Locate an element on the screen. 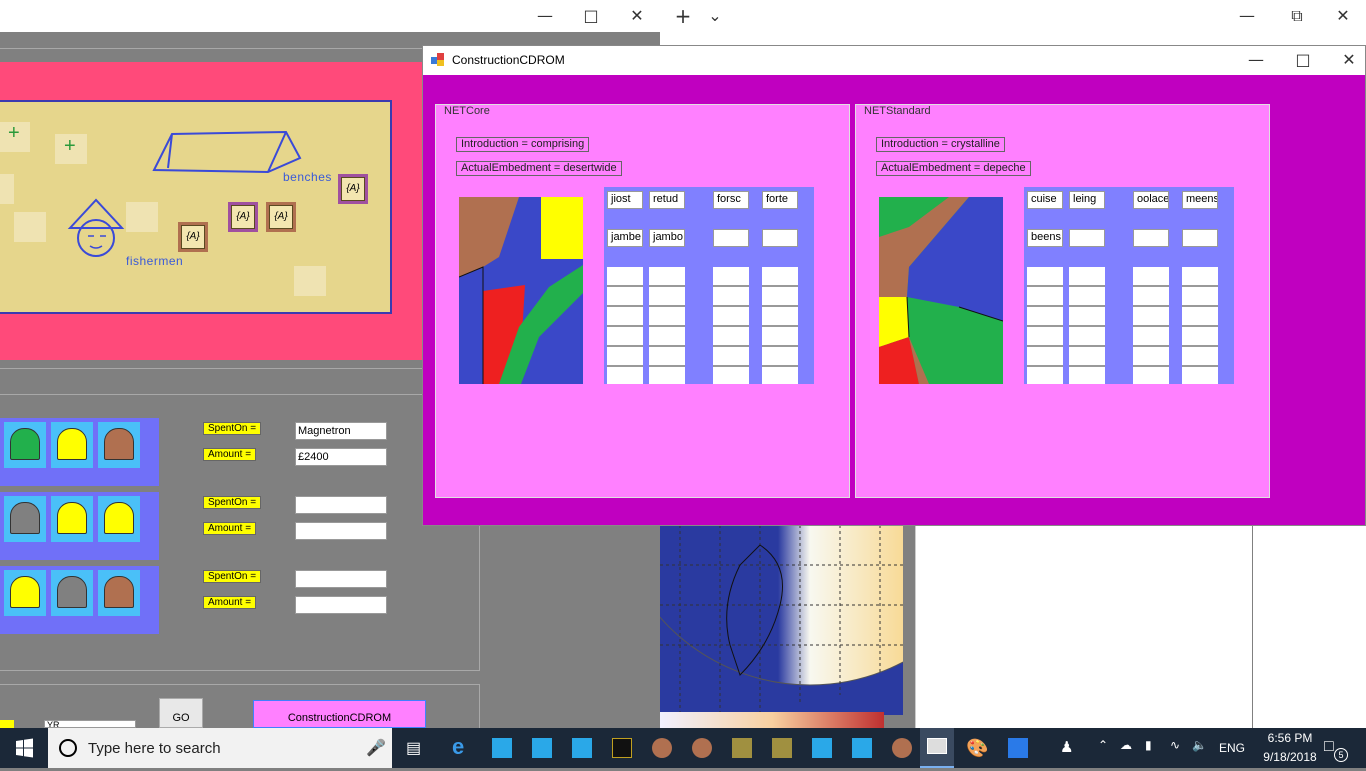 This screenshot has height=771, width=1366. amount-input: £2400 is located at coordinates (341, 457).